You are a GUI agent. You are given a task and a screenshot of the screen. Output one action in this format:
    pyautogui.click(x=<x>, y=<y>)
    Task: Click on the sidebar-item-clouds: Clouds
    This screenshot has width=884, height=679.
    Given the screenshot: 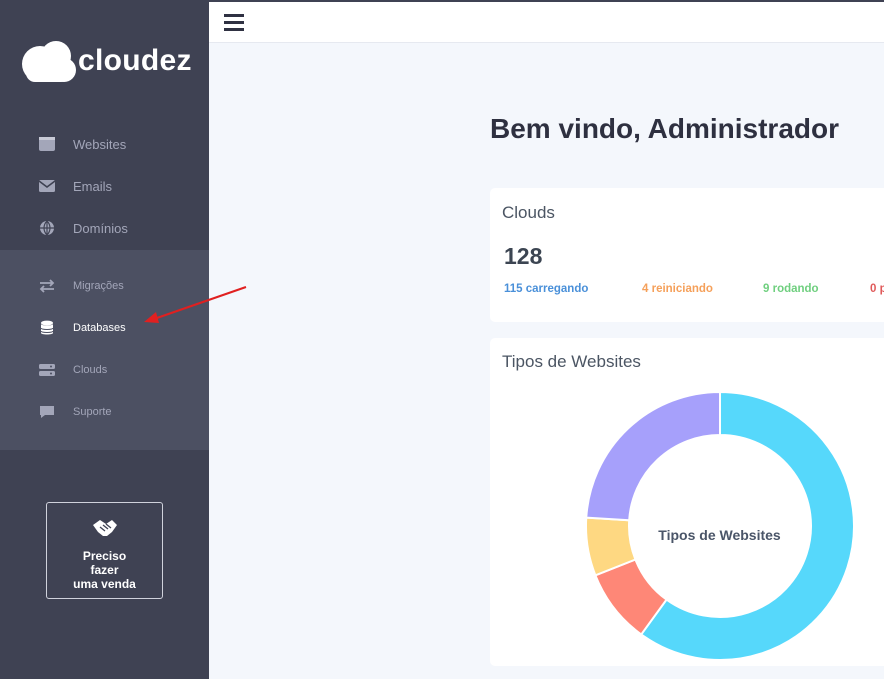 What is the action you would take?
    pyautogui.click(x=104, y=370)
    